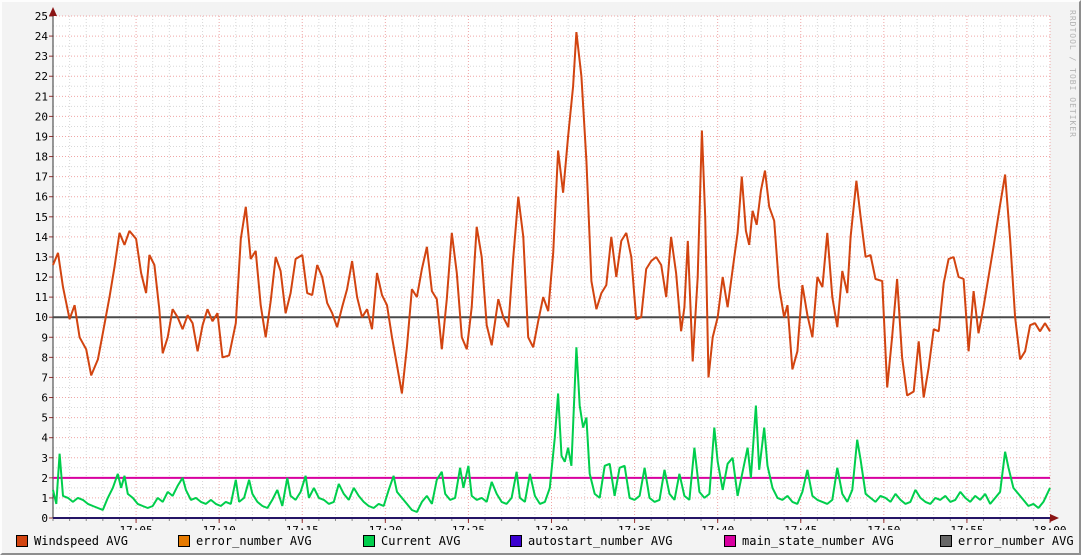 The width and height of the screenshot is (1081, 555). I want to click on y-axis-tick-label: 8, so click(44, 357).